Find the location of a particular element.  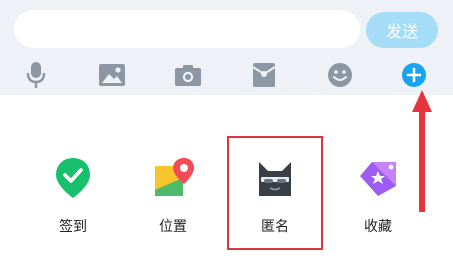

emoji-button is located at coordinates (340, 75).